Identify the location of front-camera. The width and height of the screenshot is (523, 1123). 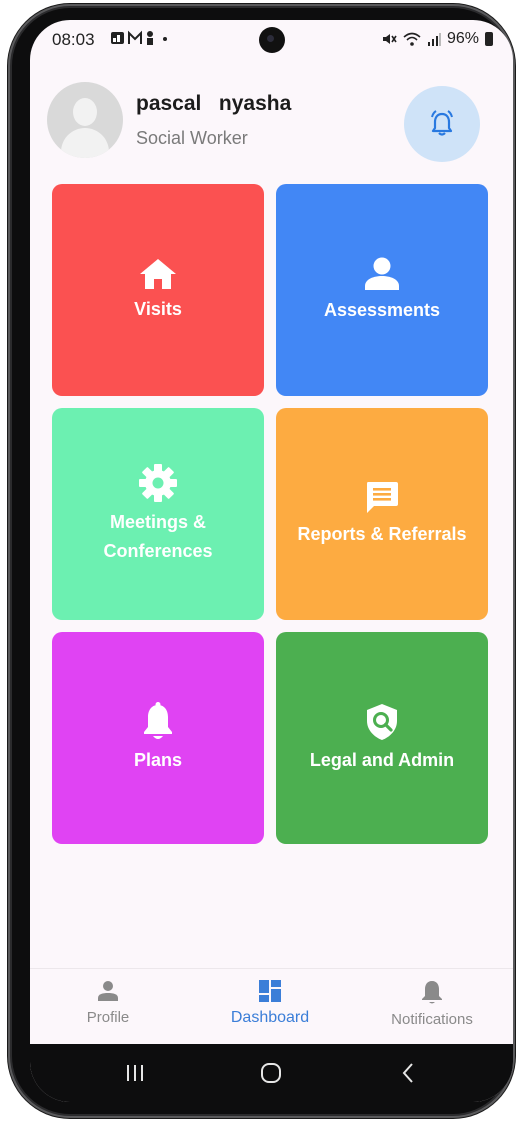
(272, 40).